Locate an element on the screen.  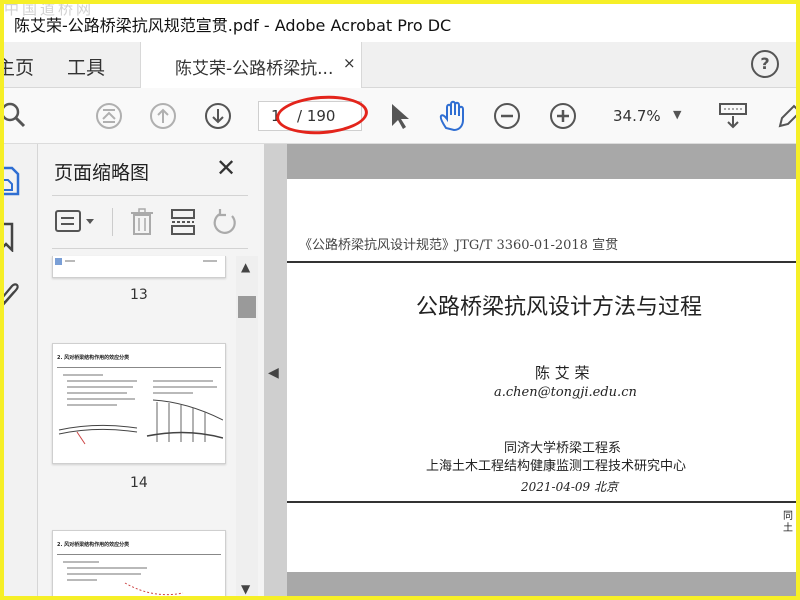
prev-page-icon is located at coordinates (163, 116).